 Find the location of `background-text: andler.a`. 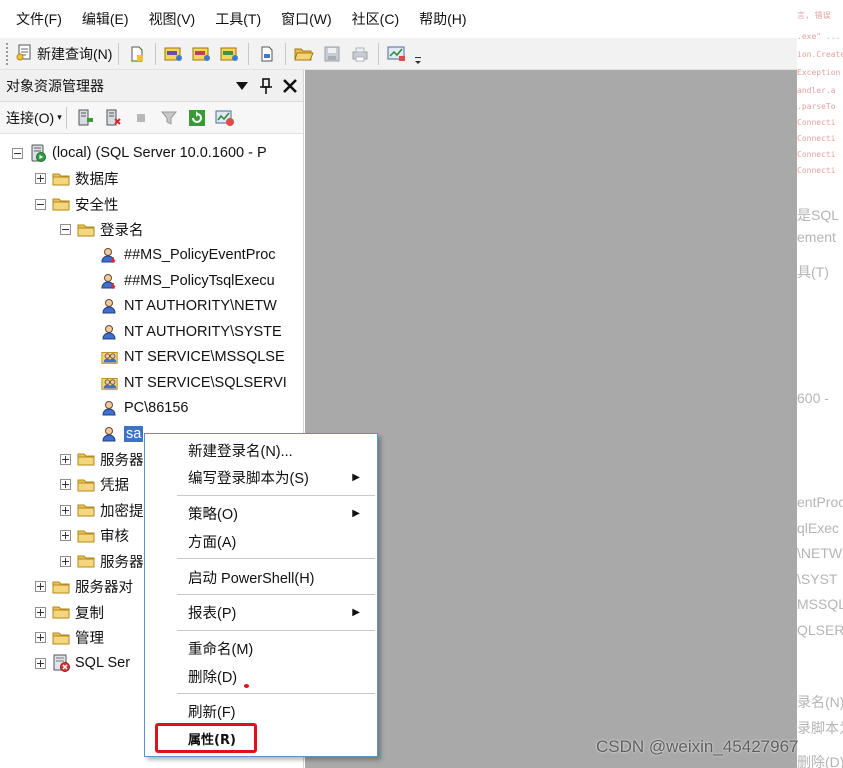

background-text: andler.a is located at coordinates (816, 90).